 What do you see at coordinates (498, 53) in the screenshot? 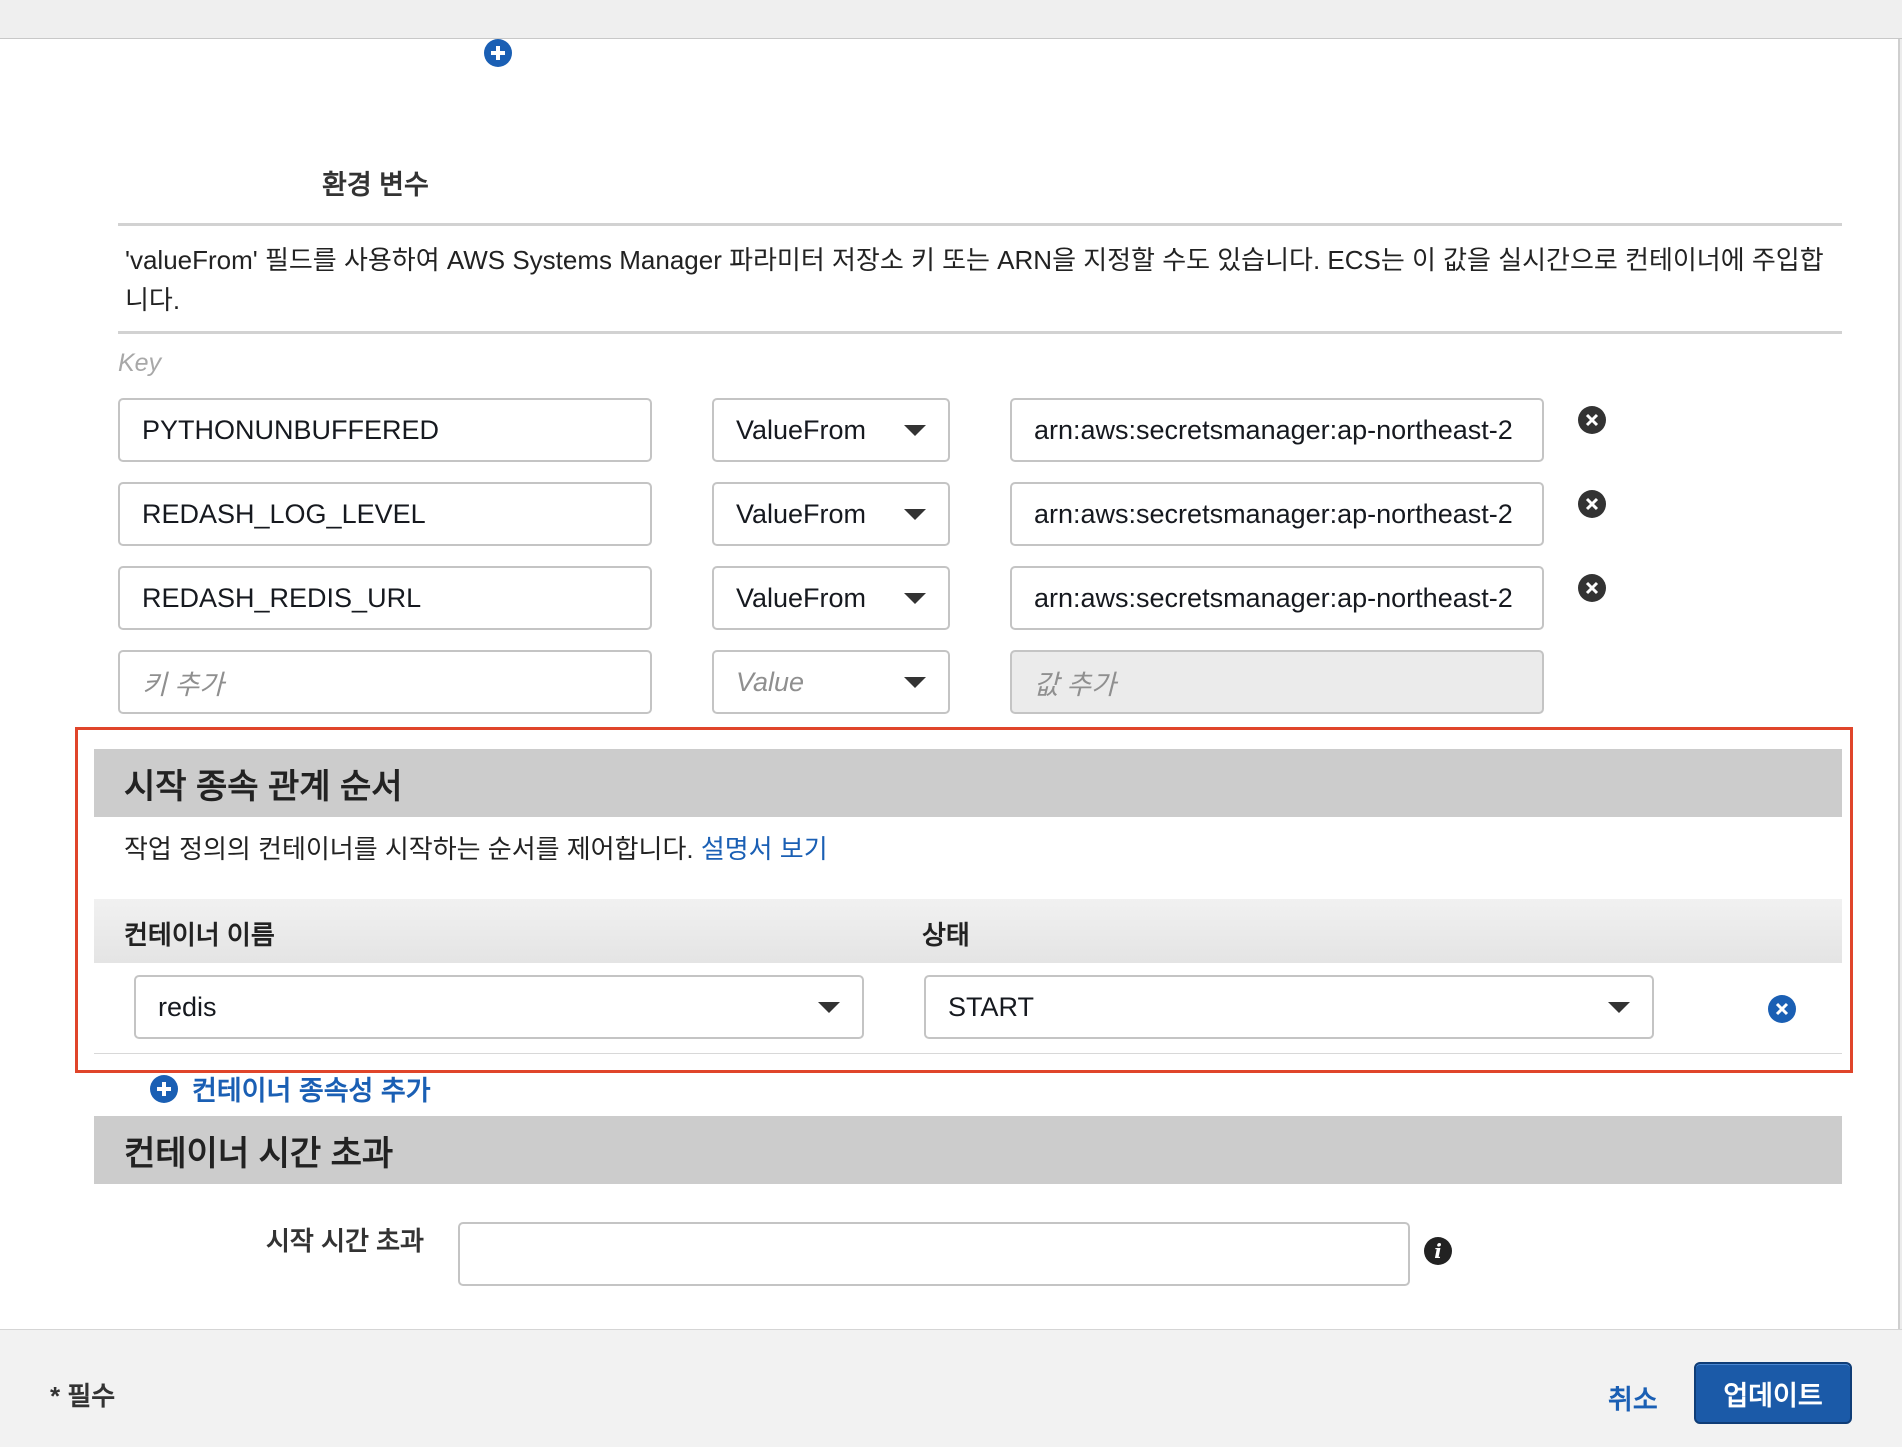
I see `add-port-mapping-icon` at bounding box center [498, 53].